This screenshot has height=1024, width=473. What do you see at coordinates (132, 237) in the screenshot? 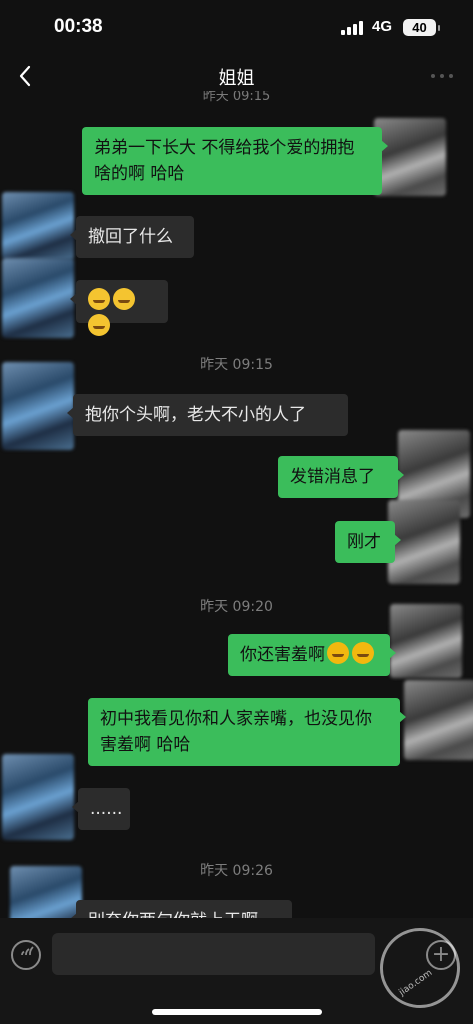
I see `message-bubble: 撤回了什么` at bounding box center [132, 237].